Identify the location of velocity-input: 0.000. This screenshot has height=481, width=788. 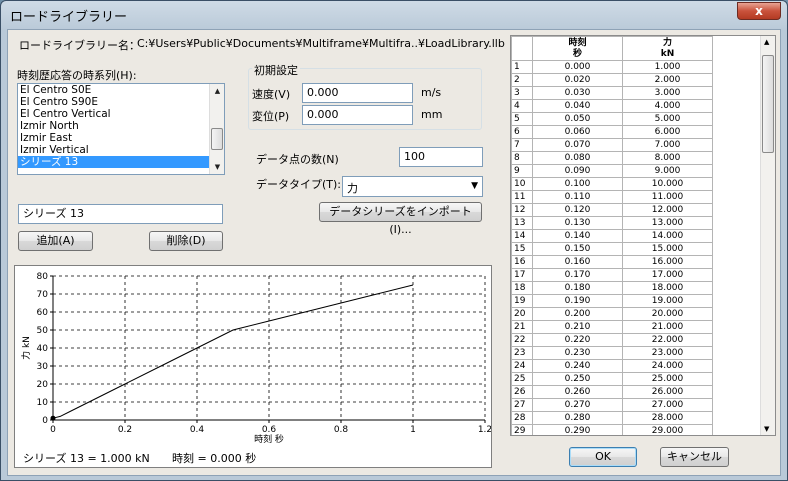
(357, 93).